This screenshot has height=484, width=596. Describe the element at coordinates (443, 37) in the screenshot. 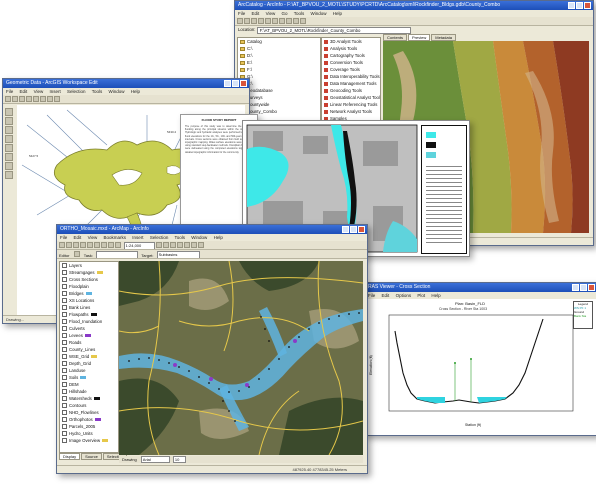

I see `tab-metadata: Metadata` at that location.